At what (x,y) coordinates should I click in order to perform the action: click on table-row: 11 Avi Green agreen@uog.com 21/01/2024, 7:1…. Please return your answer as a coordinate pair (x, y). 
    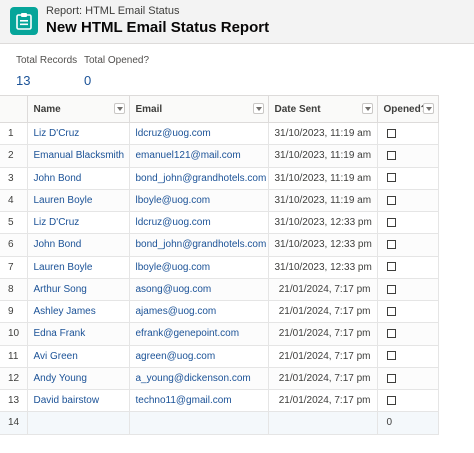
    Looking at the image, I should click on (219, 356).